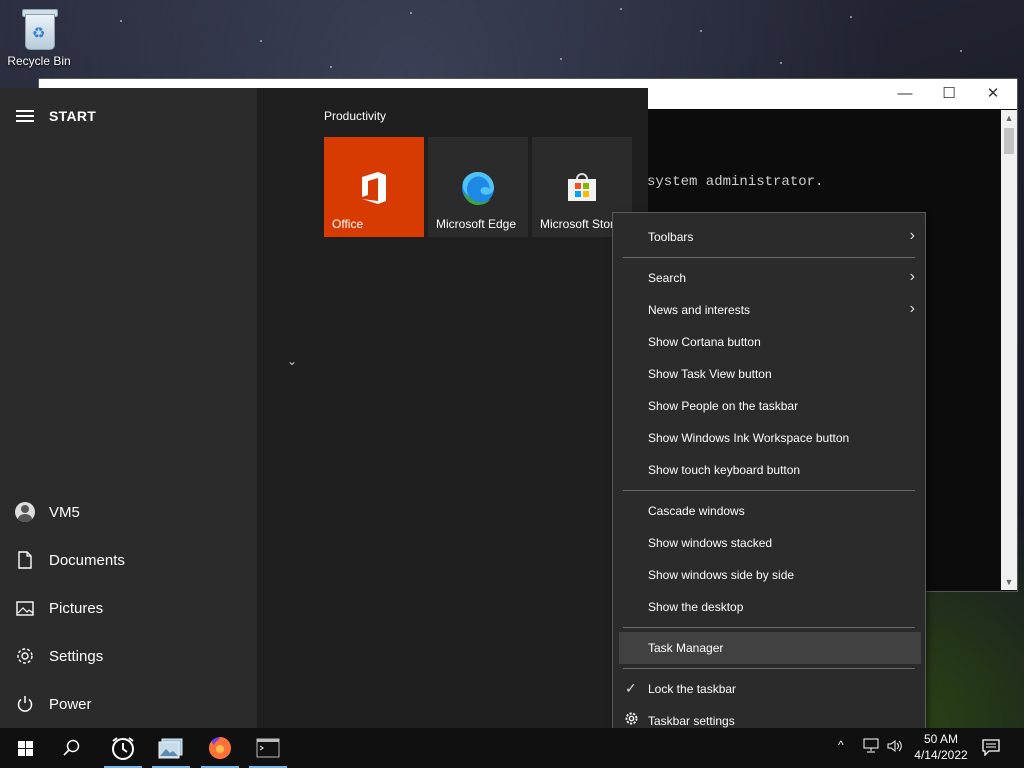  I want to click on menu-item-stacked: Show windows stacked, so click(769, 543).